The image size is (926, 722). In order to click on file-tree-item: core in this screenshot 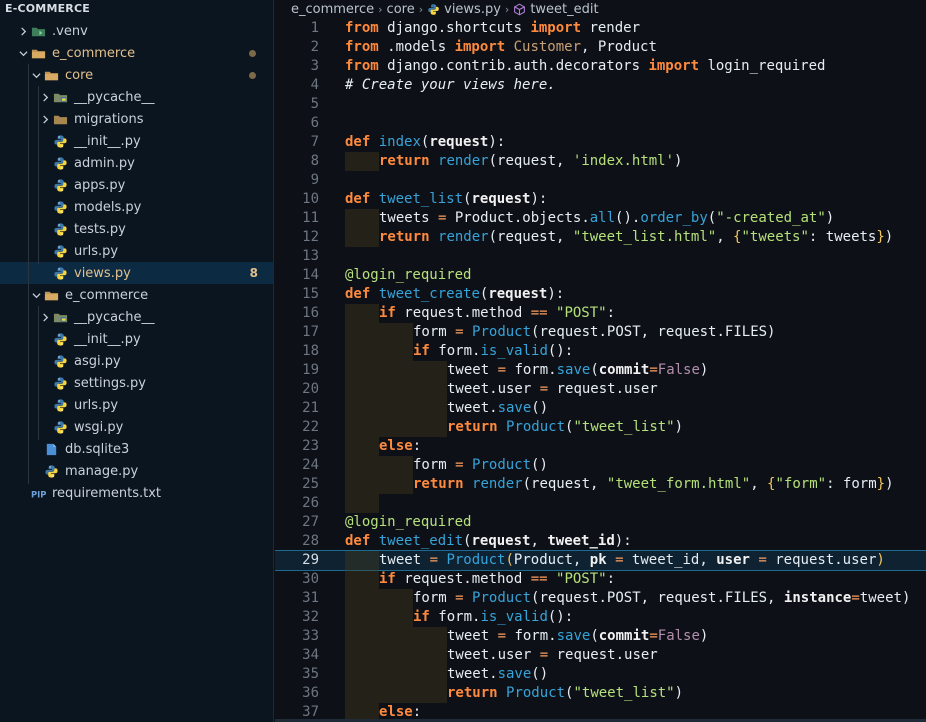, I will do `click(136, 75)`.